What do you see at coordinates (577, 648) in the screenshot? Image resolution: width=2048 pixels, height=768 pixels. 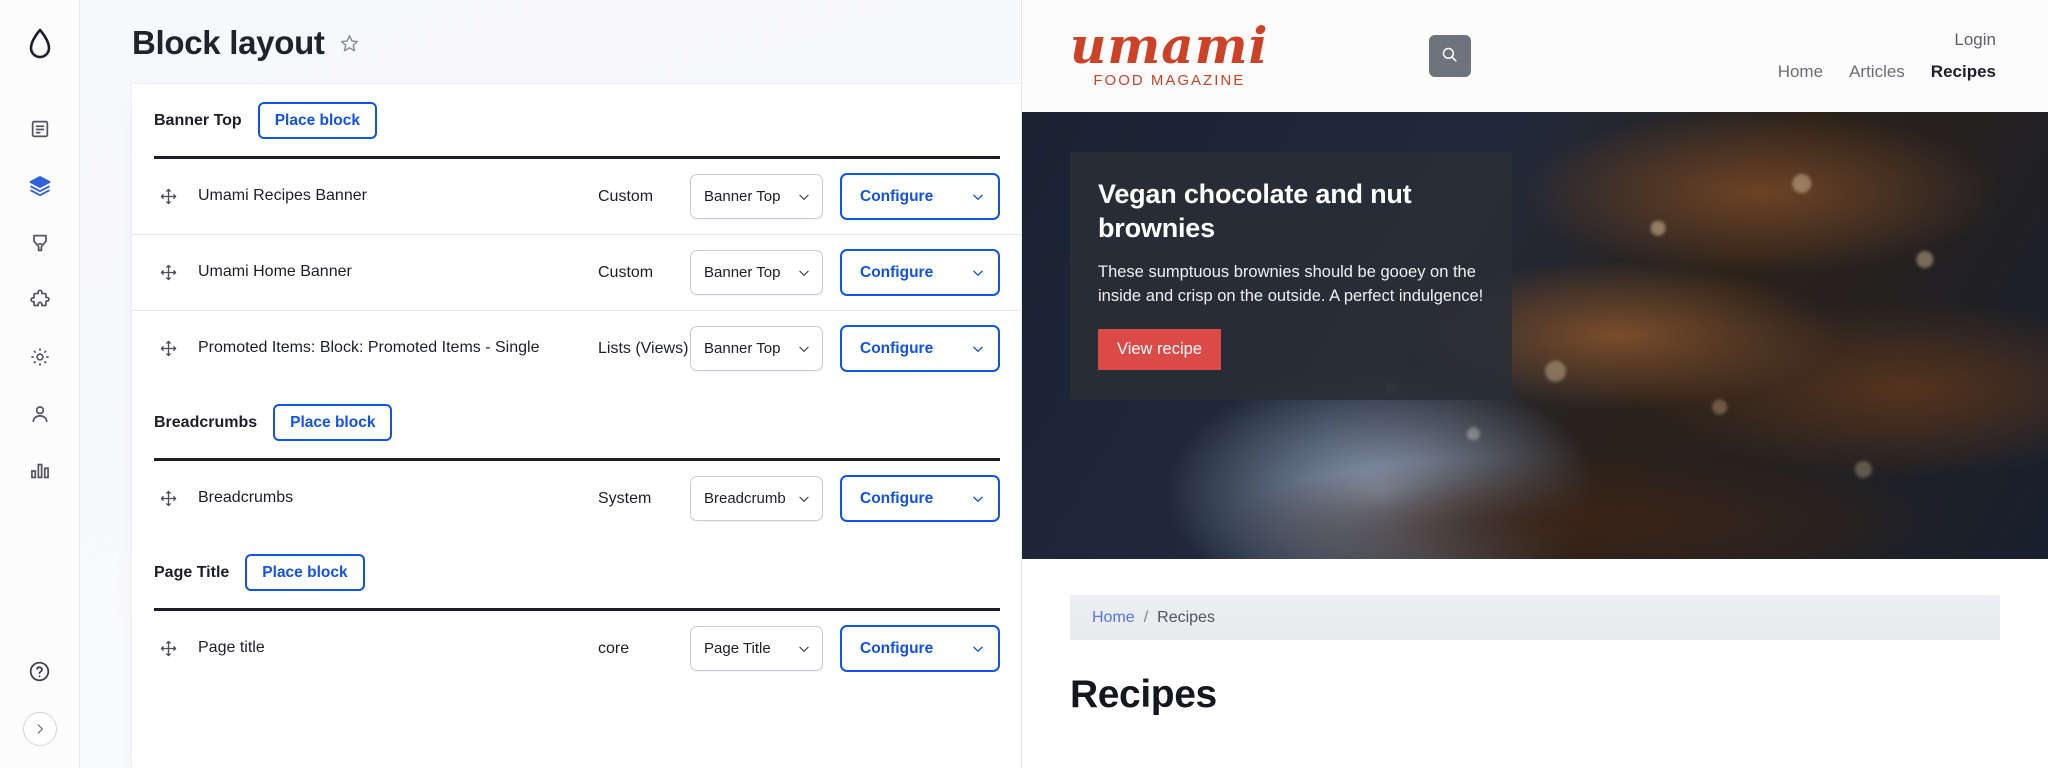 I see `table-row: Page title core Page Title Configure` at bounding box center [577, 648].